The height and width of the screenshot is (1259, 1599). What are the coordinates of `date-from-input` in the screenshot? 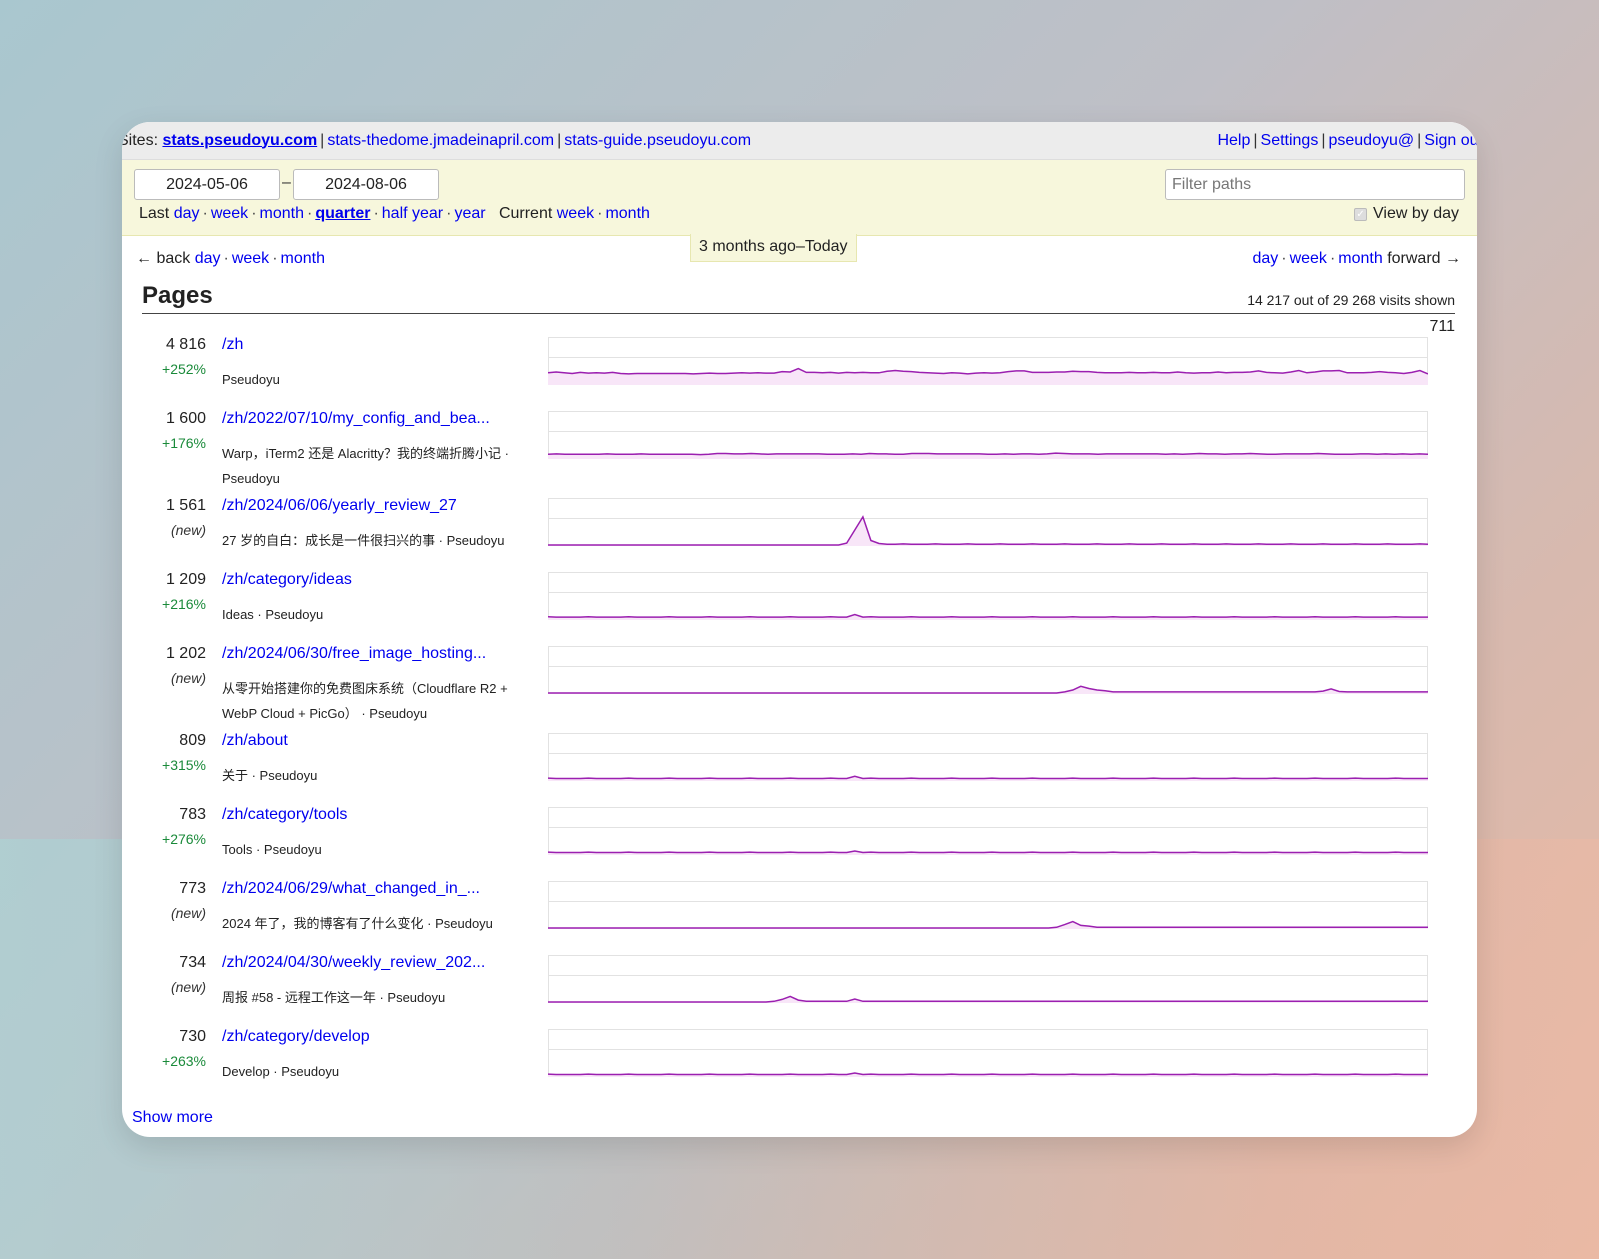 It's located at (207, 184).